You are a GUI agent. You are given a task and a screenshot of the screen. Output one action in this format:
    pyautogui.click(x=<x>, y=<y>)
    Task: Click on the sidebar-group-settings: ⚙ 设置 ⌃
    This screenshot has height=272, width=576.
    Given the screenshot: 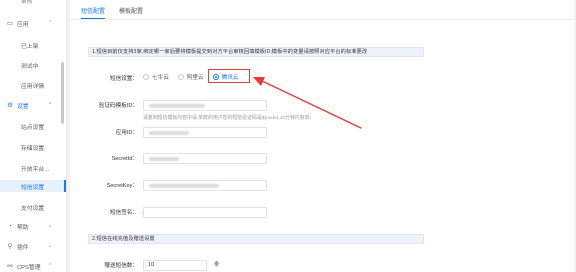 What is the action you would take?
    pyautogui.click(x=33, y=105)
    